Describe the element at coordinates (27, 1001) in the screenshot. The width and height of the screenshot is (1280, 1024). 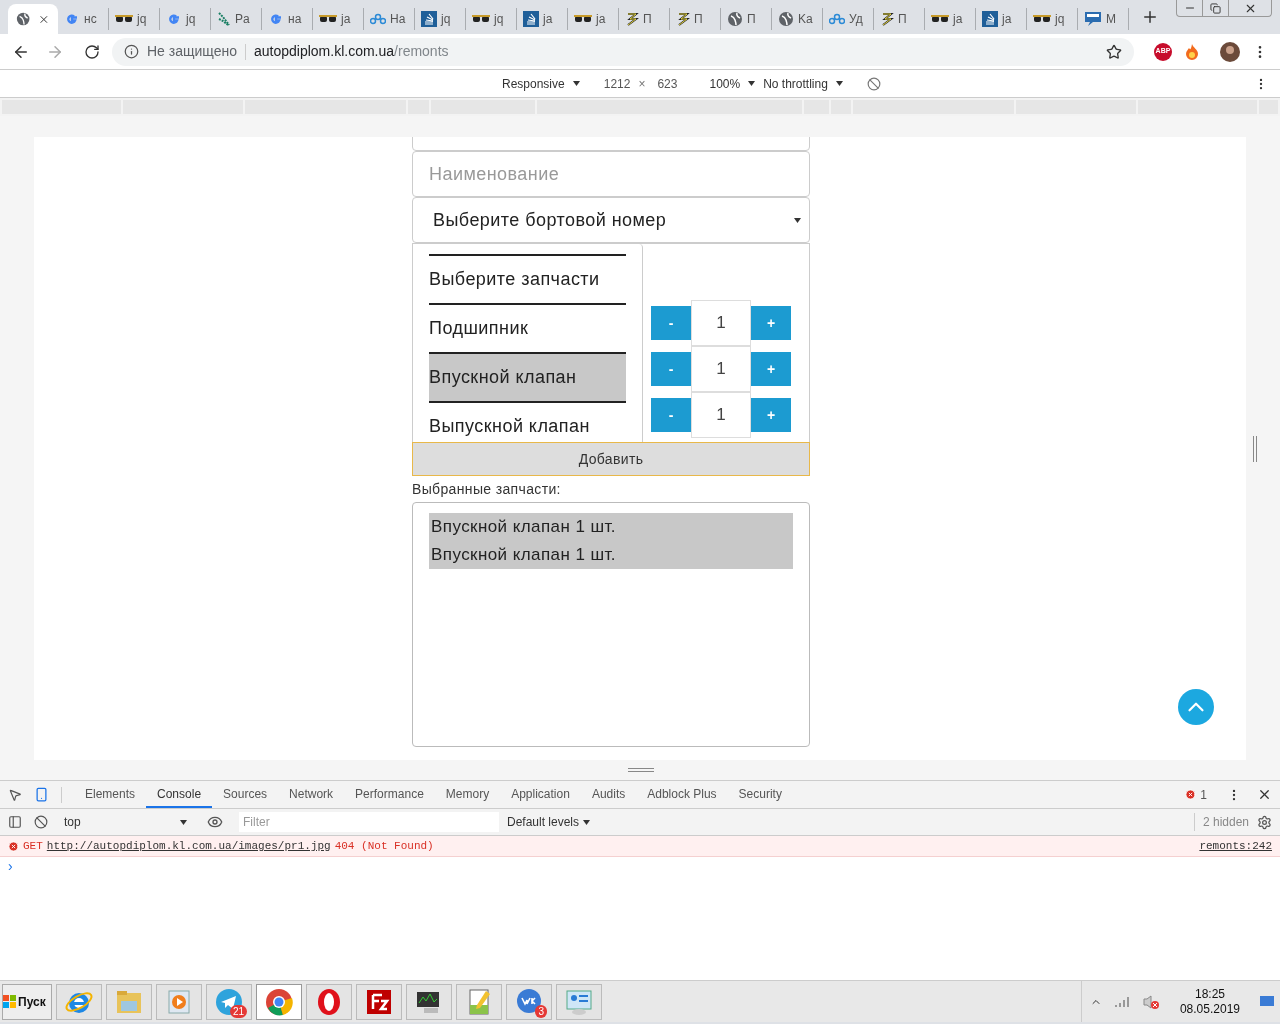
I see `start-button: Пуск` at that location.